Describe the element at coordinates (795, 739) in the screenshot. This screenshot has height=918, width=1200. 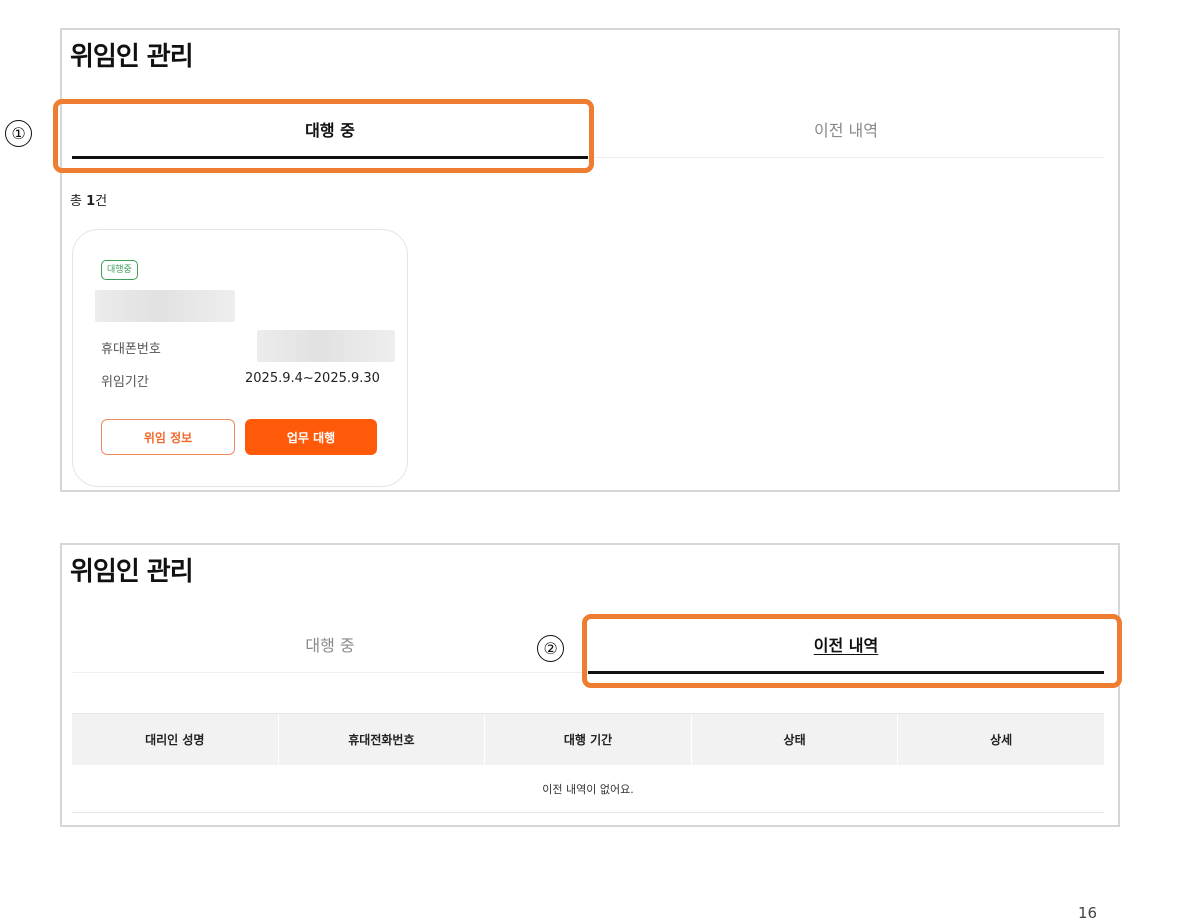
I see `column-header-status: 상태` at that location.